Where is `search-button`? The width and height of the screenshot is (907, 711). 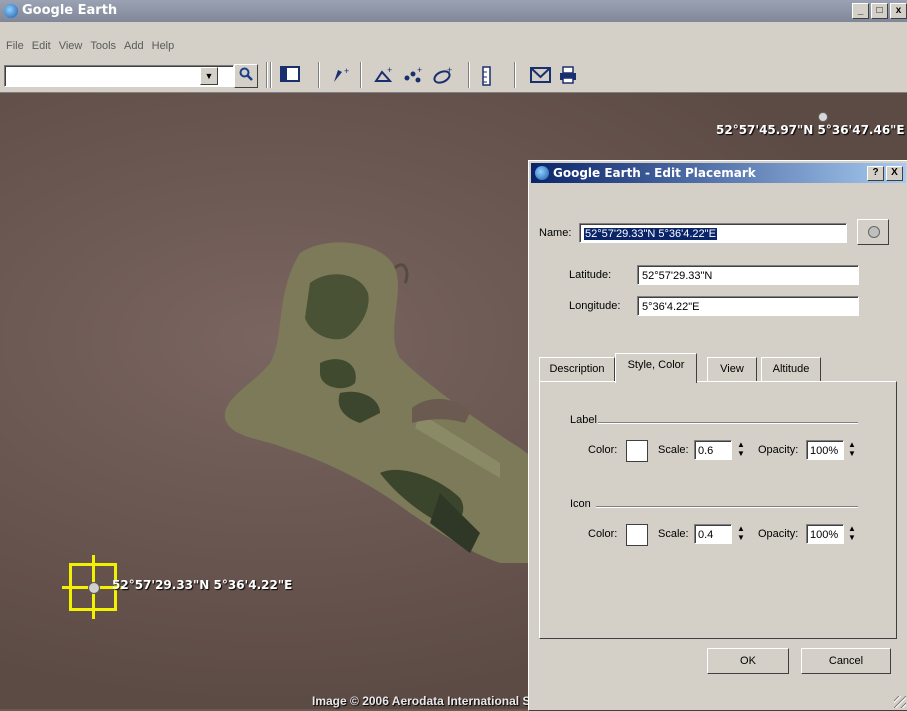 search-button is located at coordinates (246, 76).